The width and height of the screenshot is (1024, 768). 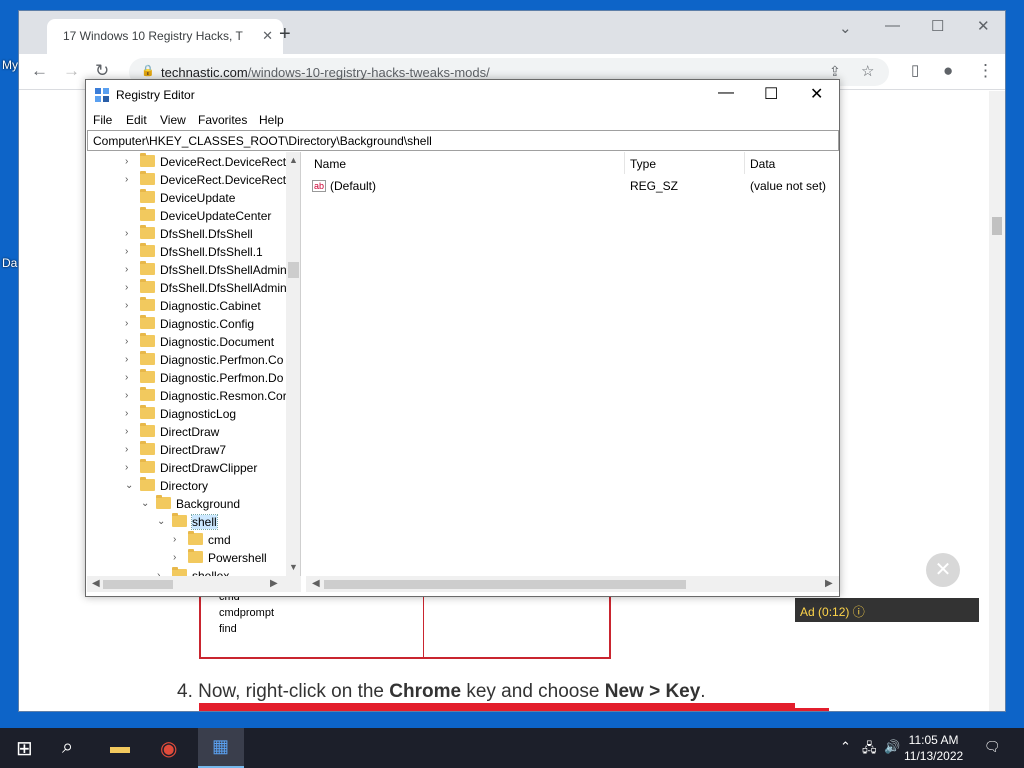 I want to click on desktop-icon-label: My, so click(x=10, y=65).